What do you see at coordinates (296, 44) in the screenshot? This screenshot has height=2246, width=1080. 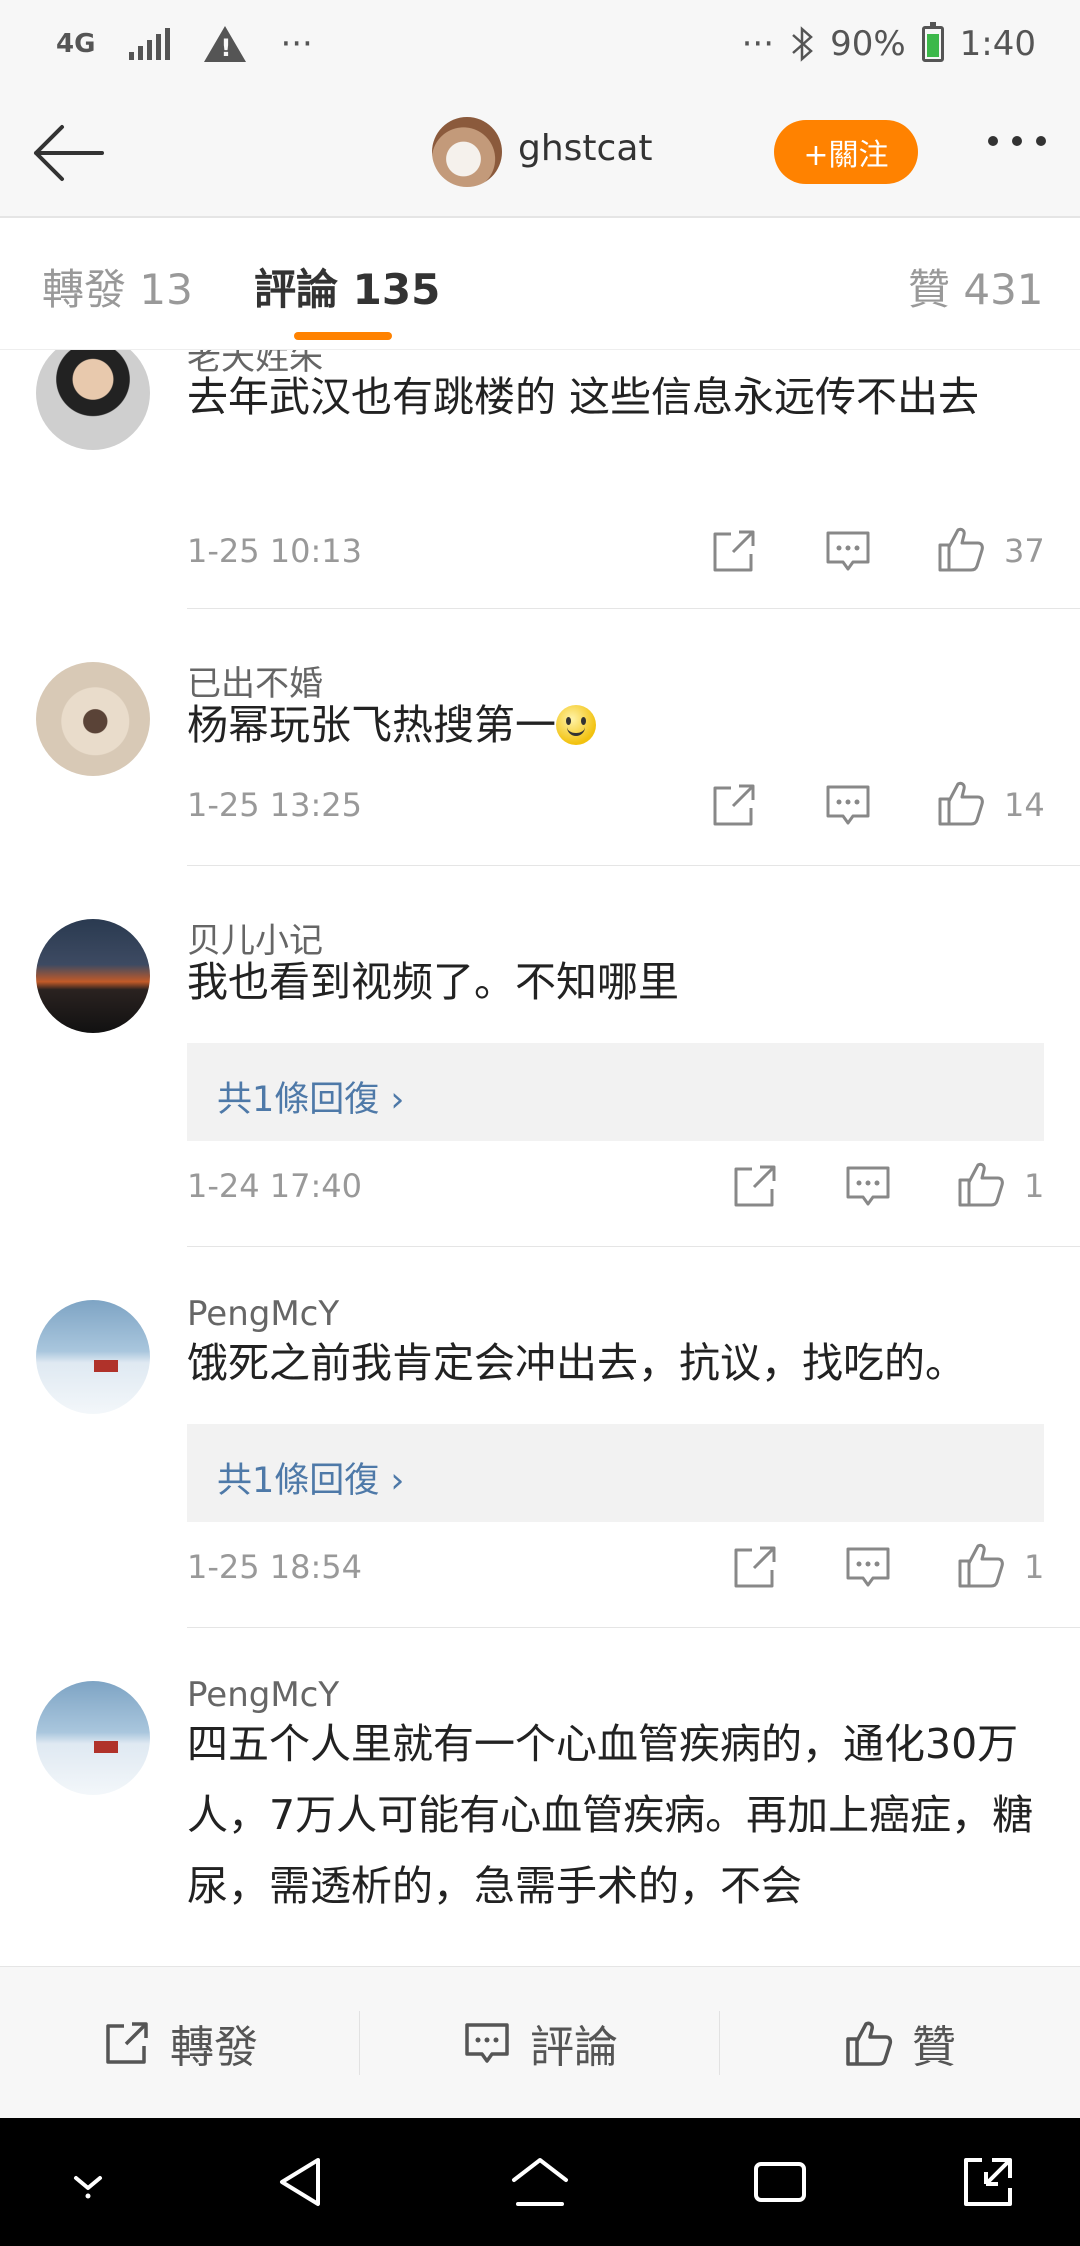 I see `notification-dots: ···` at bounding box center [296, 44].